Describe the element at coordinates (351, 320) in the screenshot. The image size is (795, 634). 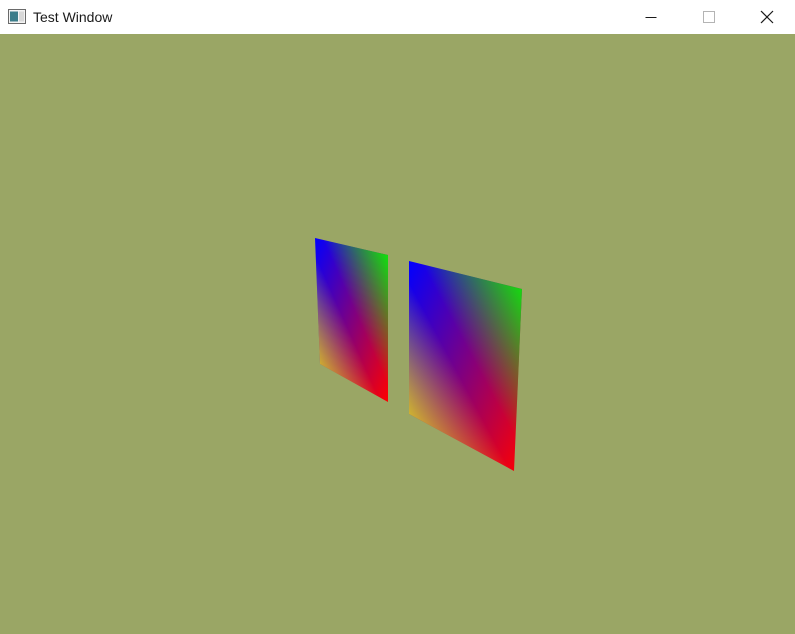
I see `left-quad` at that location.